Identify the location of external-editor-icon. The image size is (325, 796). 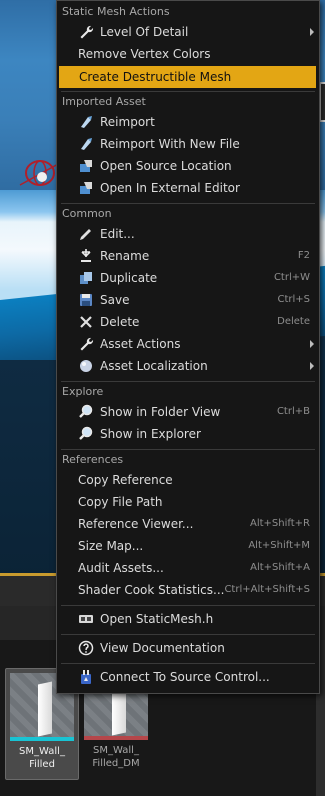
(86, 188).